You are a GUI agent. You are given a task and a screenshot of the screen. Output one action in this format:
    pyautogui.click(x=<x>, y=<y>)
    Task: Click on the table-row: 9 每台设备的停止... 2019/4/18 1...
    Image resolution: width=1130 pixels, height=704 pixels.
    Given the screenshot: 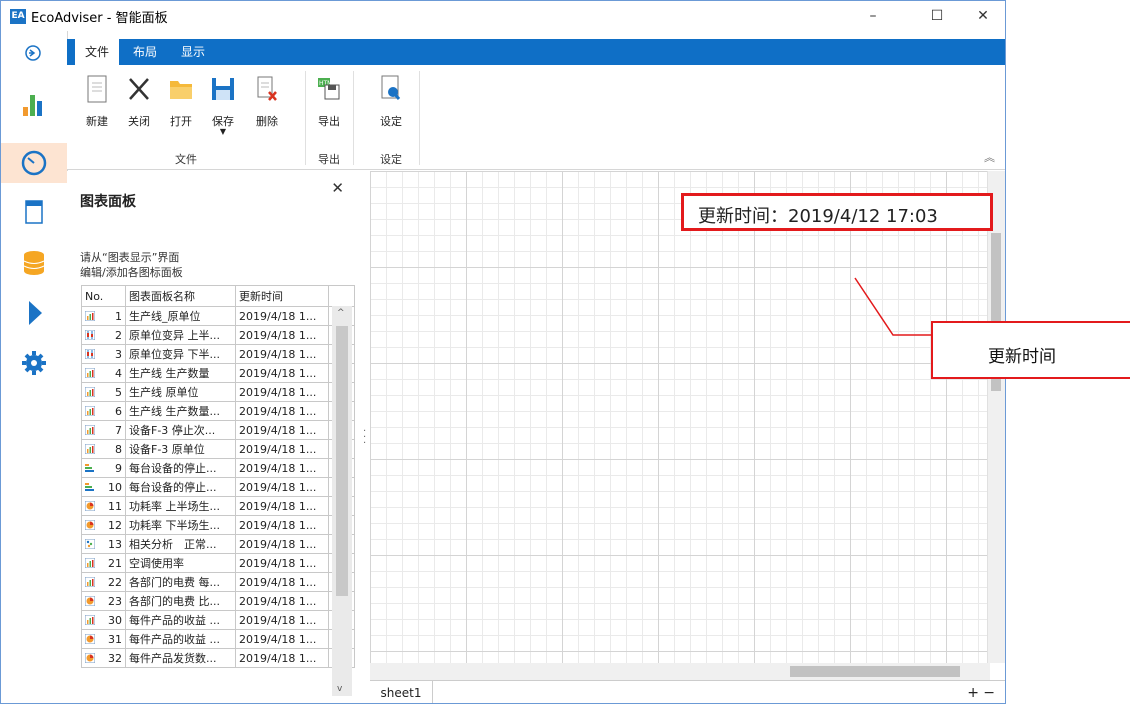 What is the action you would take?
    pyautogui.click(x=218, y=468)
    